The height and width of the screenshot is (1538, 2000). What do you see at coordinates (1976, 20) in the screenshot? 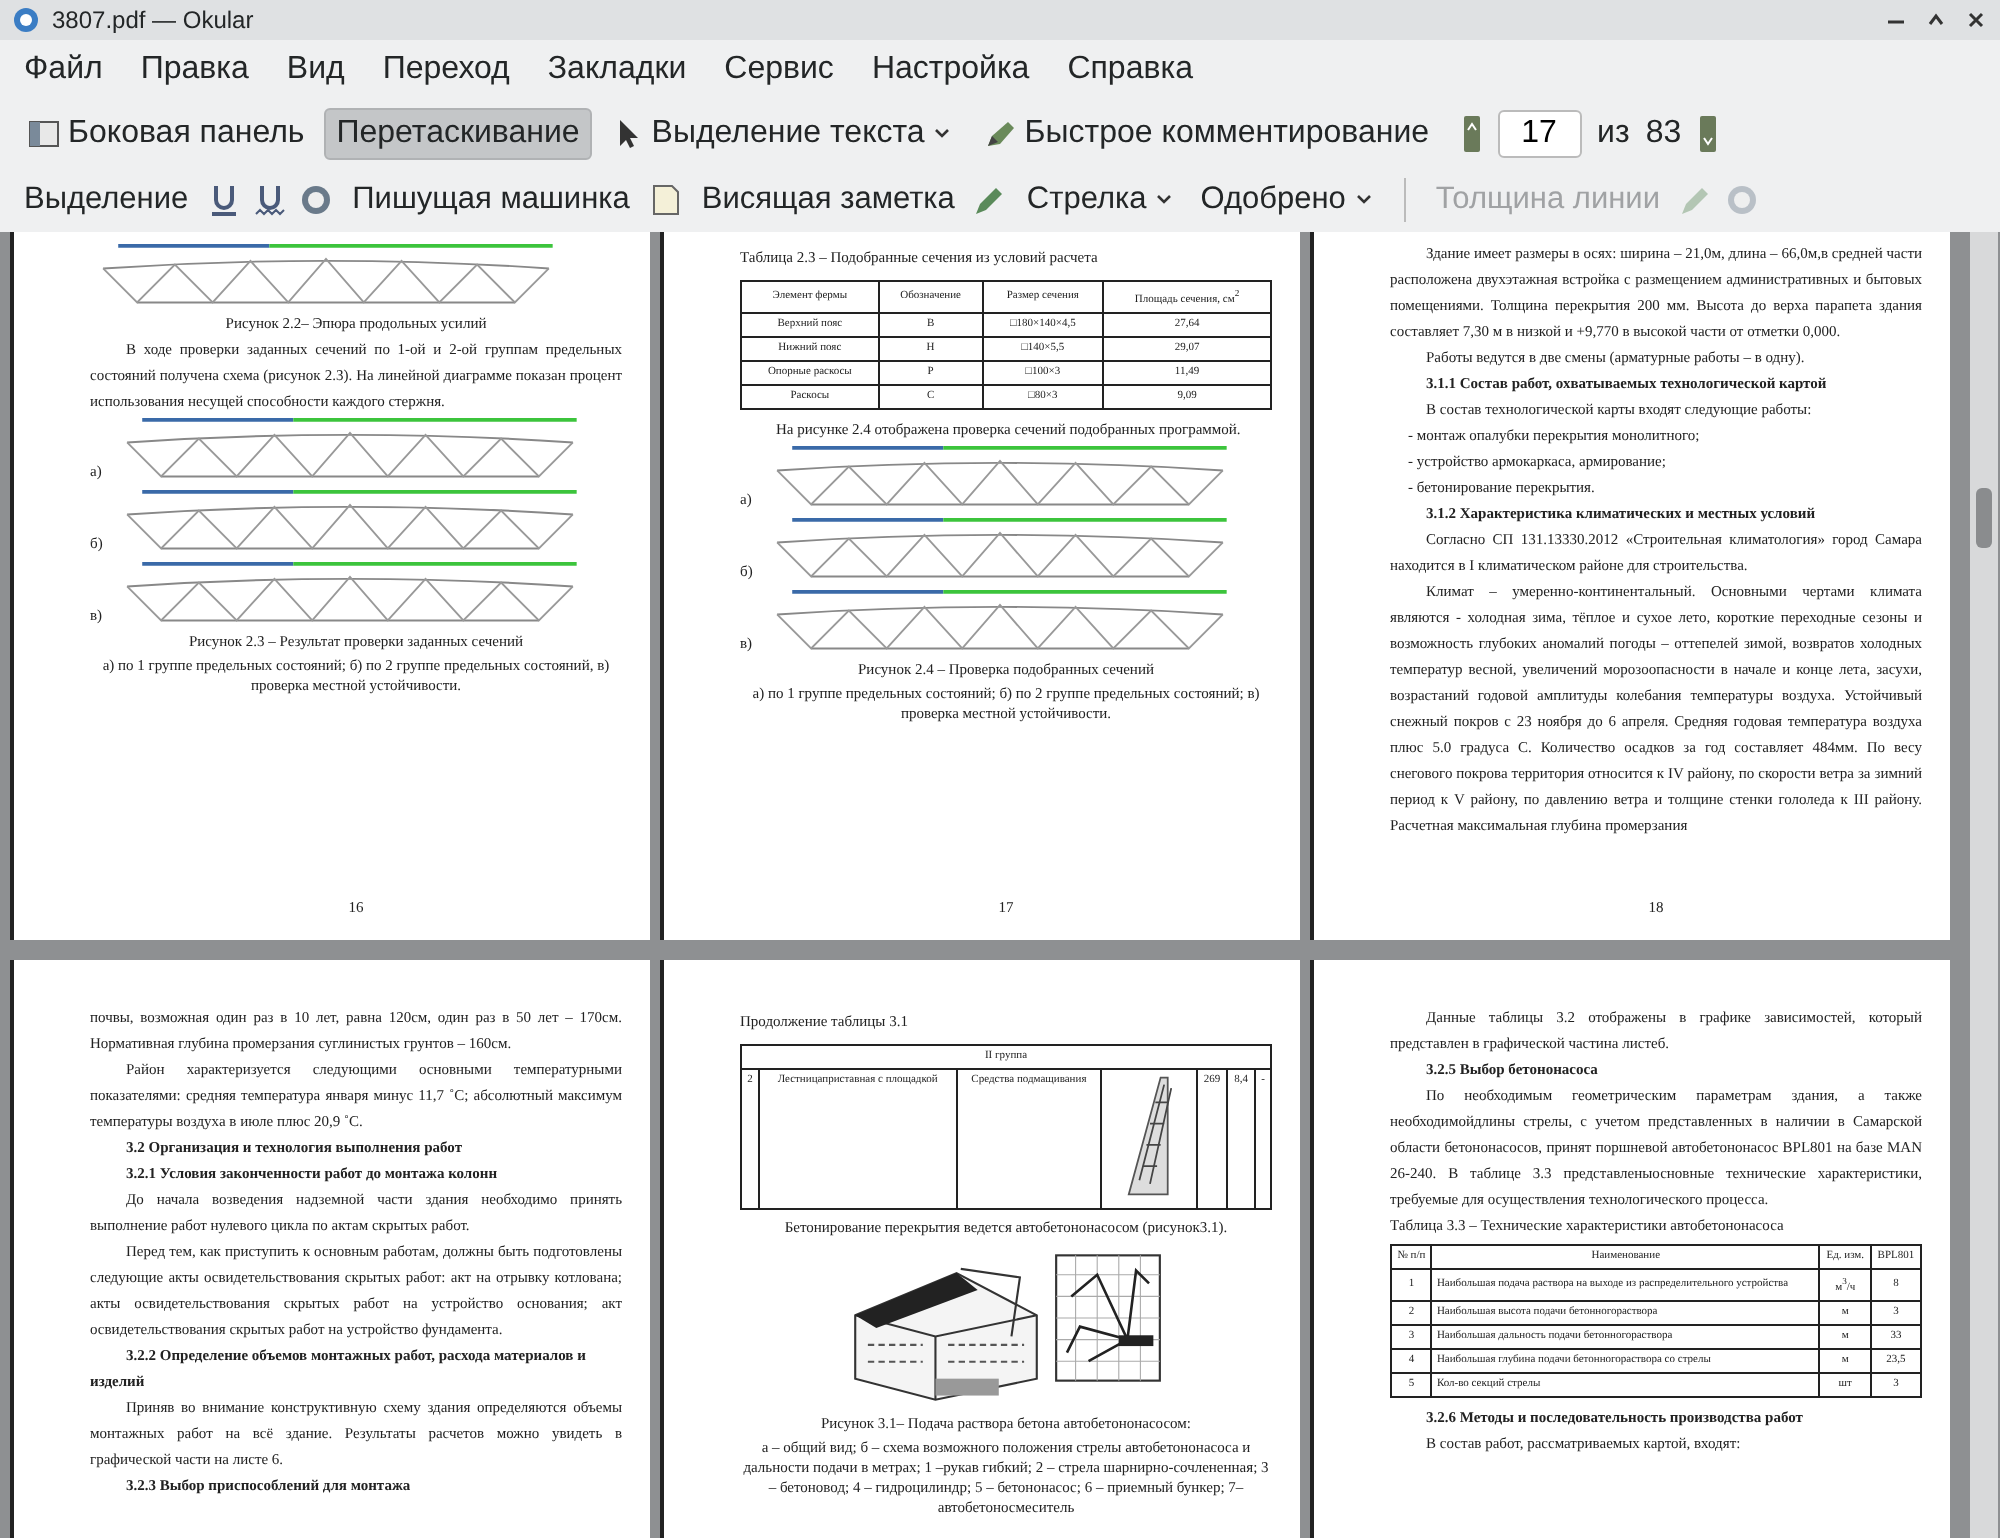
I see `close-icon` at bounding box center [1976, 20].